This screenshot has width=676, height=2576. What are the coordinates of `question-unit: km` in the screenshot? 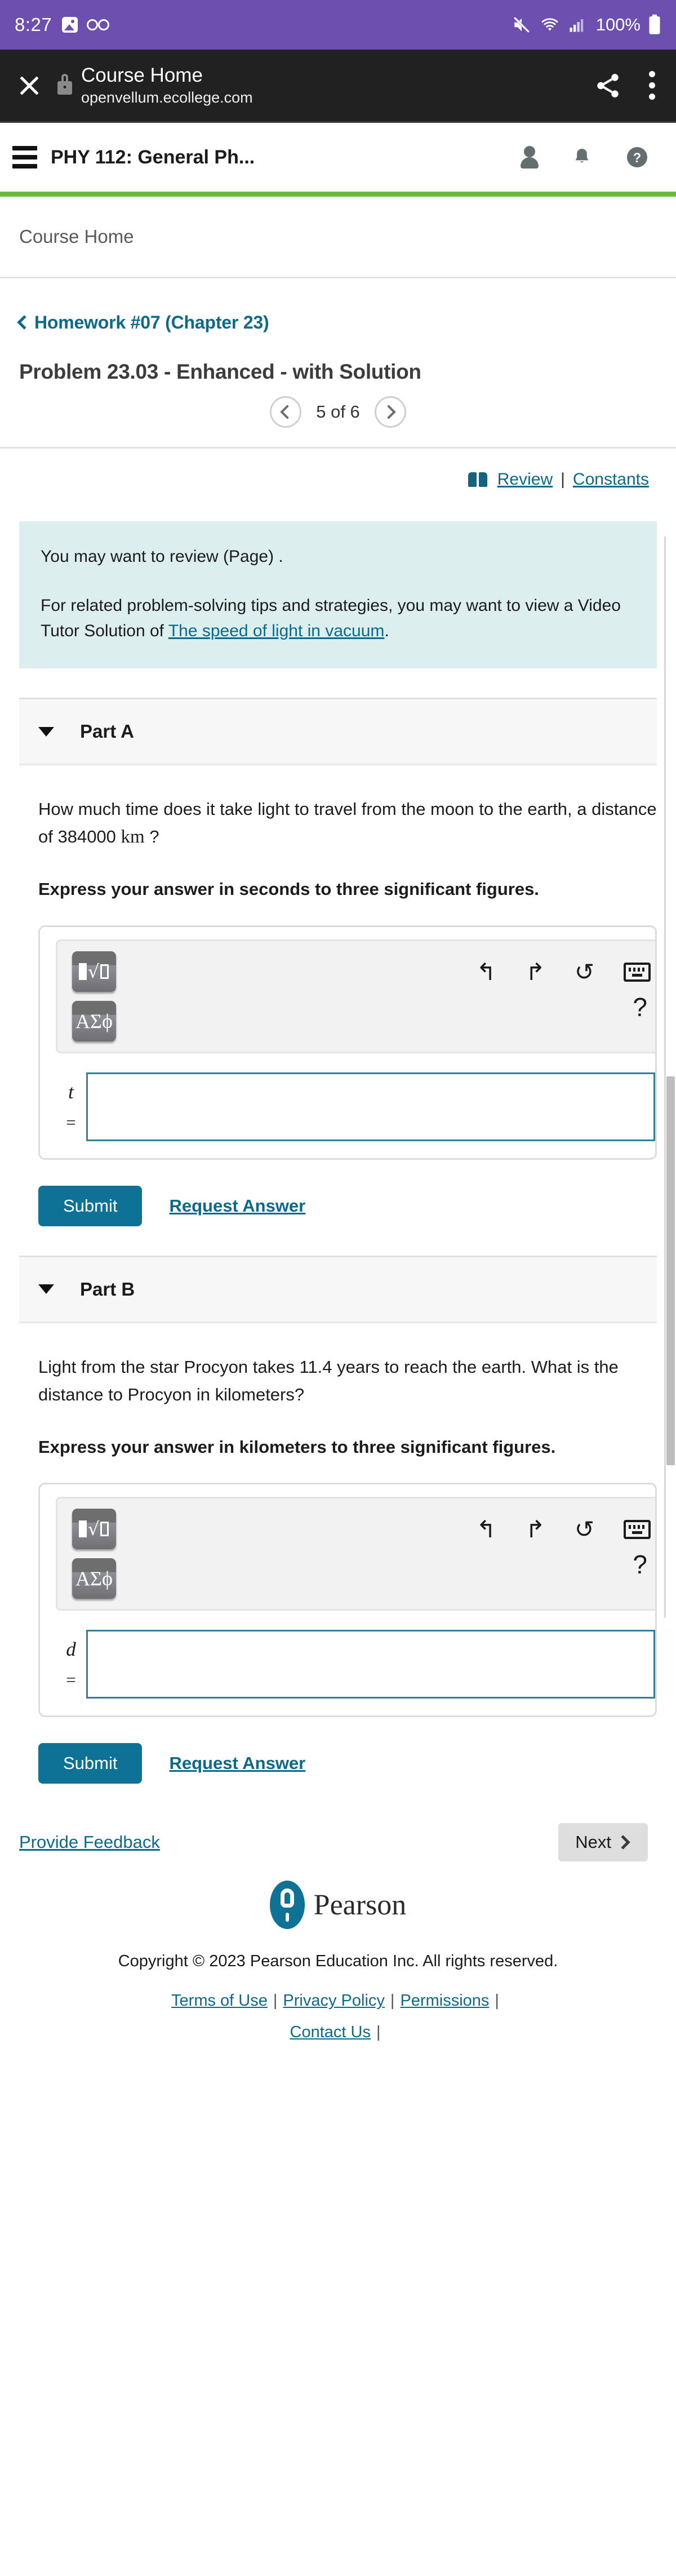 It's located at (133, 838).